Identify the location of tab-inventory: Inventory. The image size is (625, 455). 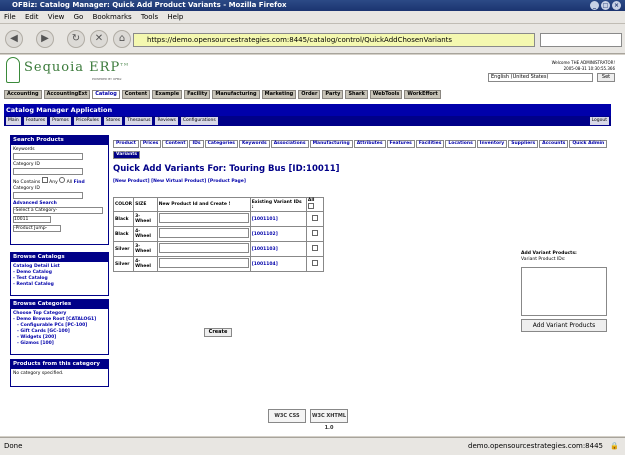
(492, 144).